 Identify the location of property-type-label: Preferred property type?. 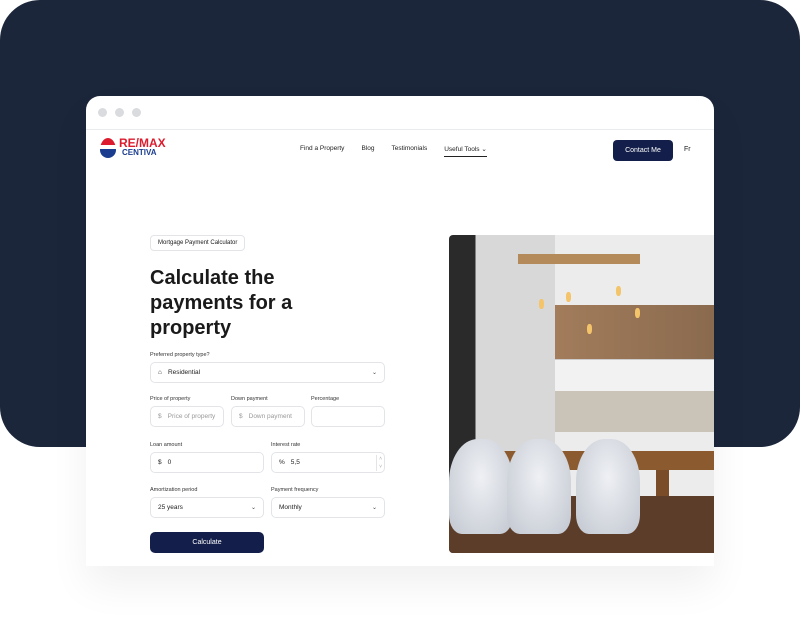
(180, 355).